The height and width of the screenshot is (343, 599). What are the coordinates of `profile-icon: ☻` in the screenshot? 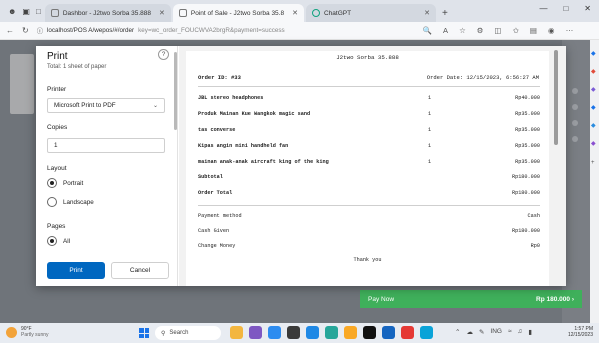 It's located at (12, 11).